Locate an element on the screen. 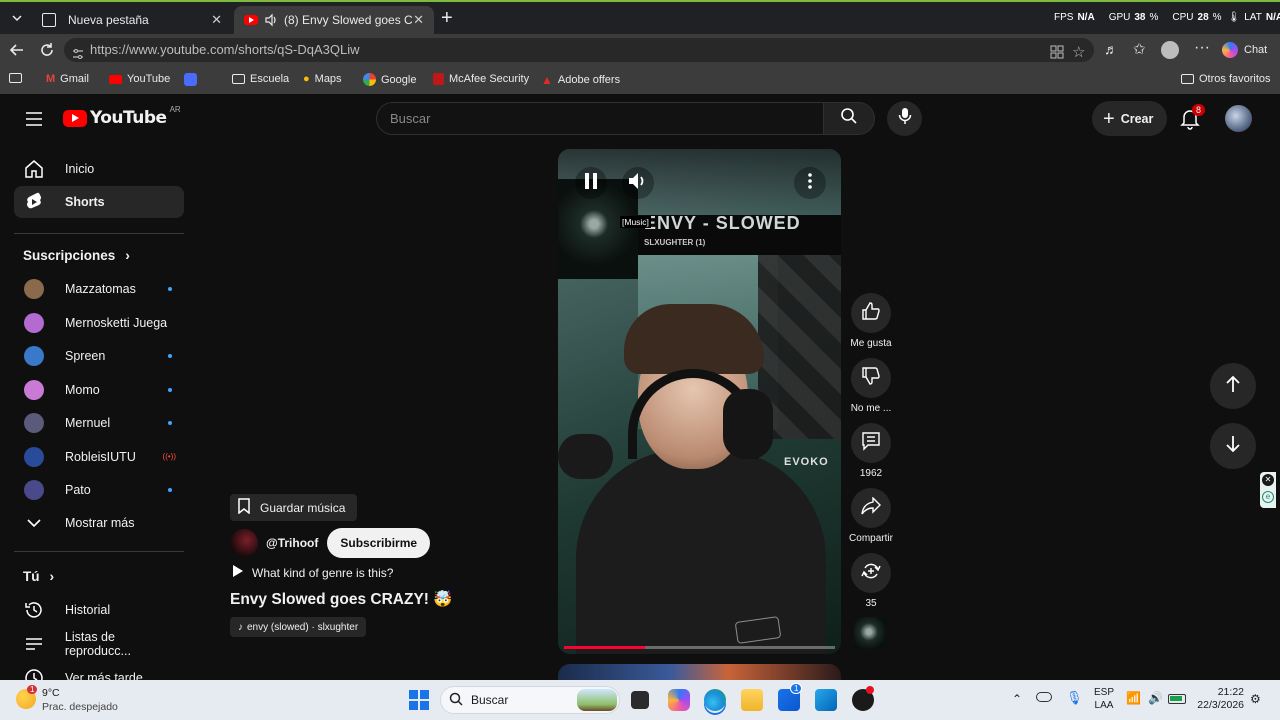 The width and height of the screenshot is (1280, 720). other-favorites-folder: Otros favoritos is located at coordinates (1226, 79).